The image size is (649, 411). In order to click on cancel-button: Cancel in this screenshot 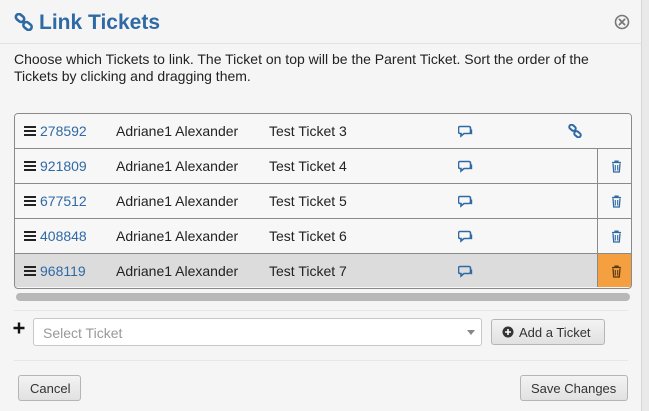, I will do `click(49, 388)`.